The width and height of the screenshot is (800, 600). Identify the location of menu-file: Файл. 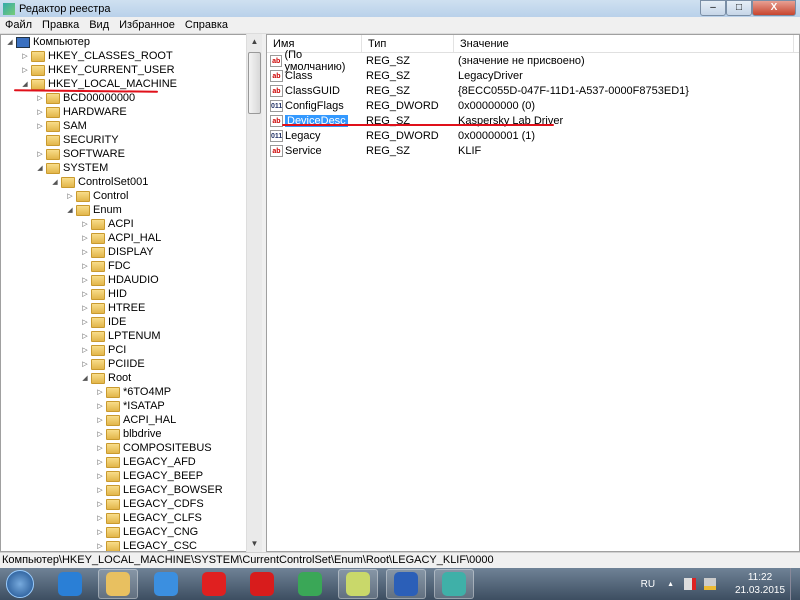
(18, 25).